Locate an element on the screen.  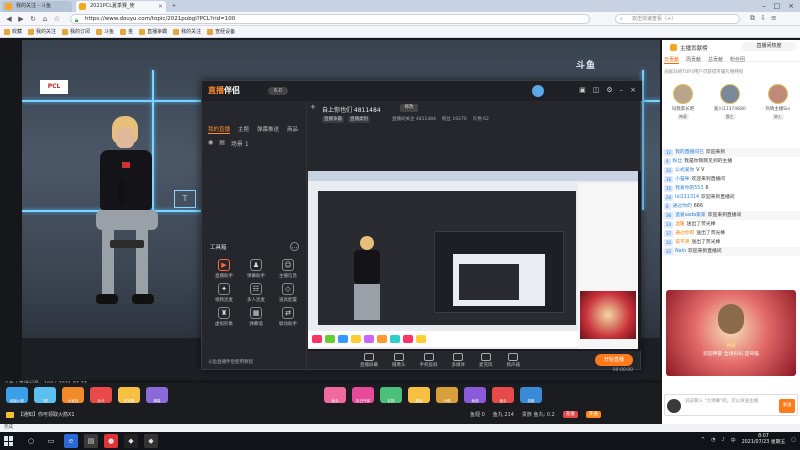
home-icon: ⌂ is located at coordinates (45, 19).